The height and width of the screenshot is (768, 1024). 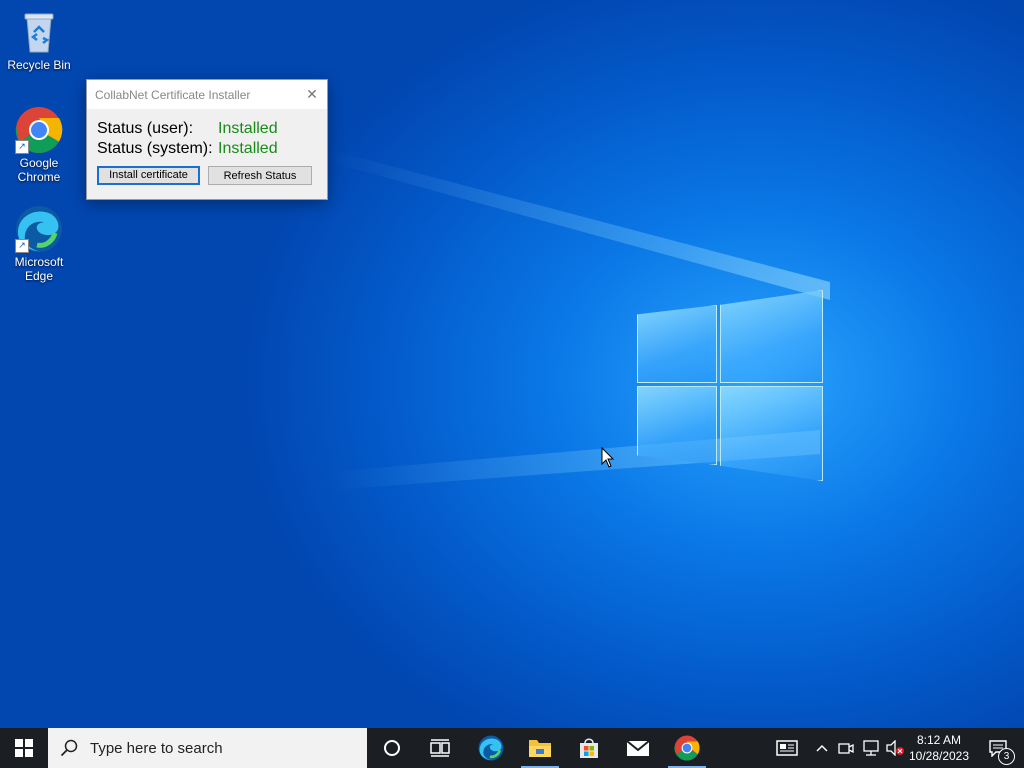 I want to click on status-system-label: Status (system):, so click(x=155, y=148).